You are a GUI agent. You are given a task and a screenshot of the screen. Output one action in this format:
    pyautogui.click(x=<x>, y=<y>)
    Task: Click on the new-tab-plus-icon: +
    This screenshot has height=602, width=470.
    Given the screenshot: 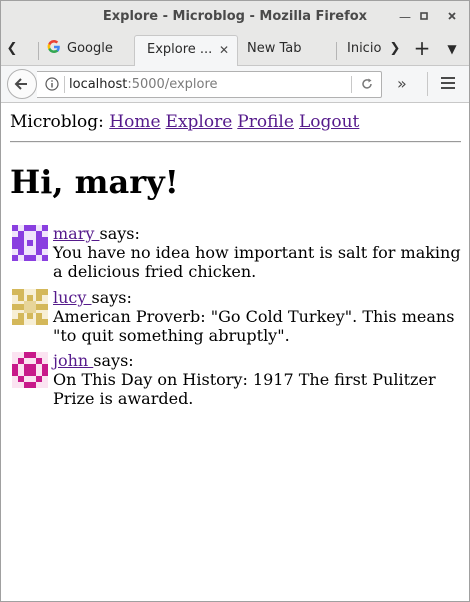 What is the action you would take?
    pyautogui.click(x=422, y=50)
    